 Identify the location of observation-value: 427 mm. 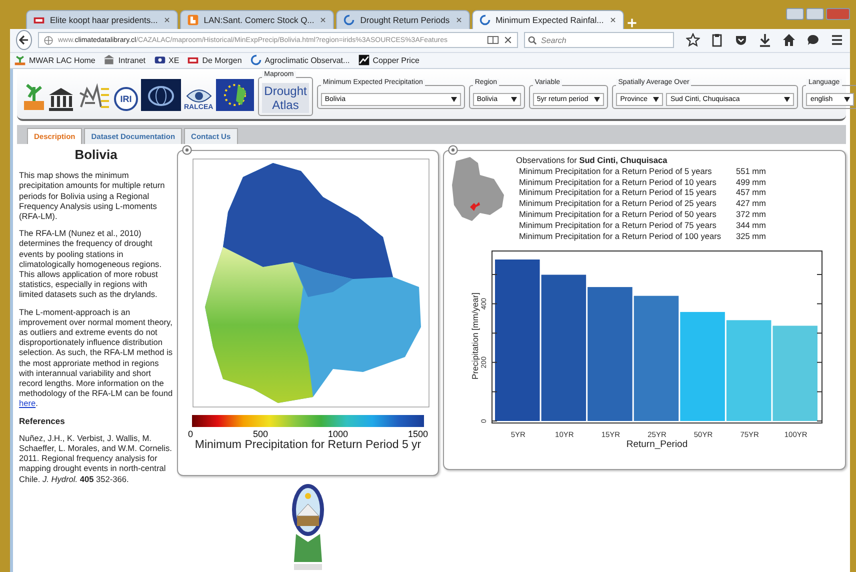
(751, 203).